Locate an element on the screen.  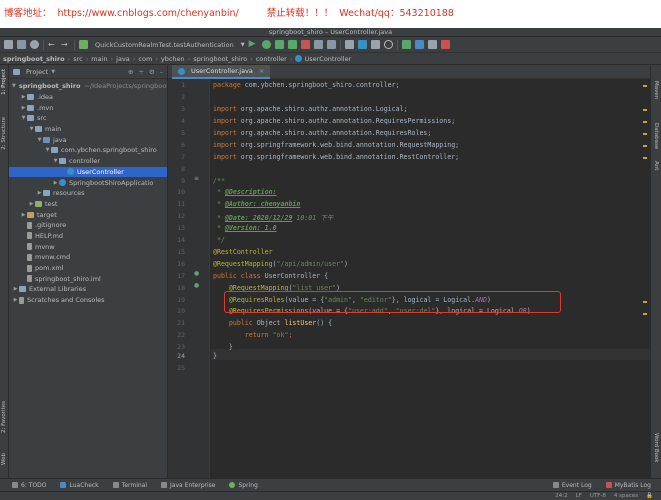
tree-item: UserController is located at coordinates (88, 172).